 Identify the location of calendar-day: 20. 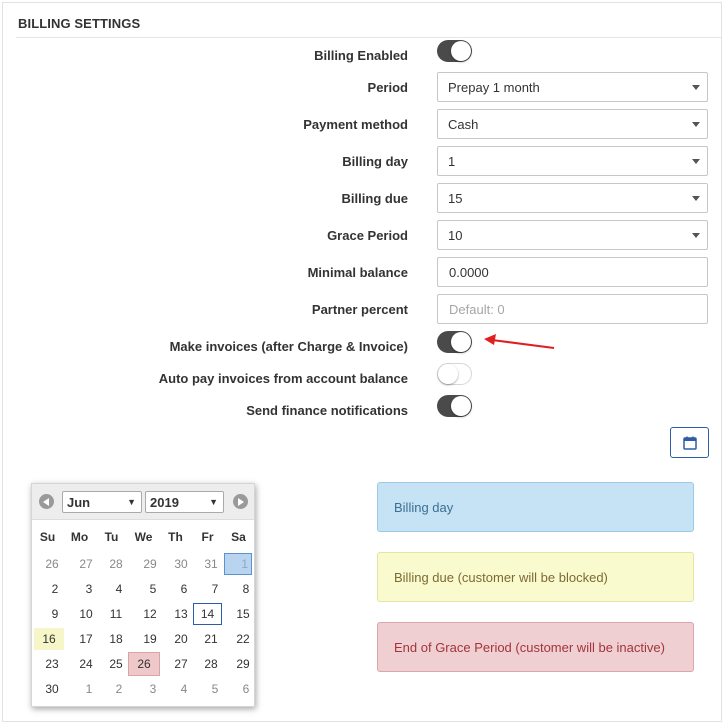
(181, 639).